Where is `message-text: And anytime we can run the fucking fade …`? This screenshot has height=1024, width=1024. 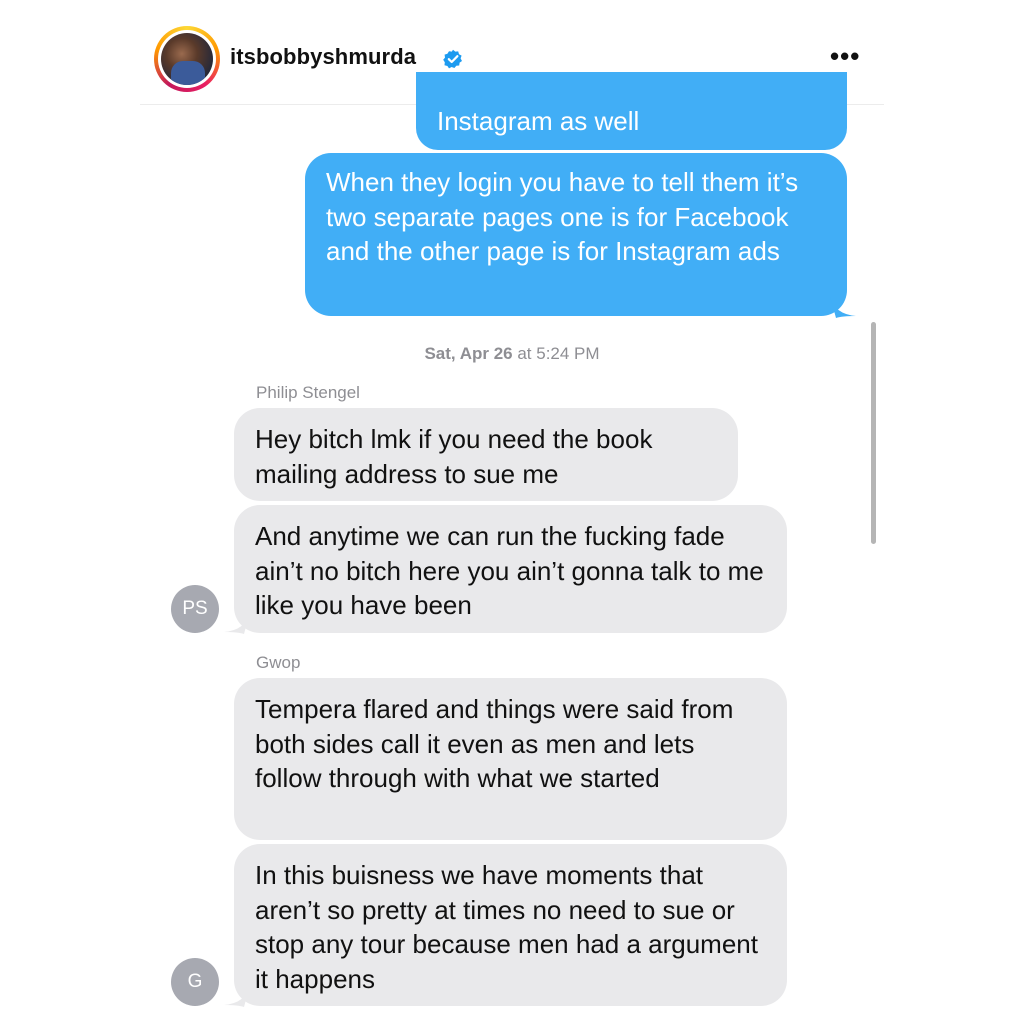 message-text: And anytime we can run the fucking fade … is located at coordinates (509, 570).